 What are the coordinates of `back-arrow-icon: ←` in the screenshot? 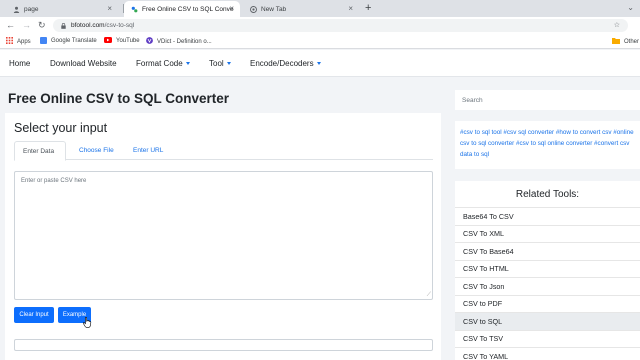 It's located at (10, 25).